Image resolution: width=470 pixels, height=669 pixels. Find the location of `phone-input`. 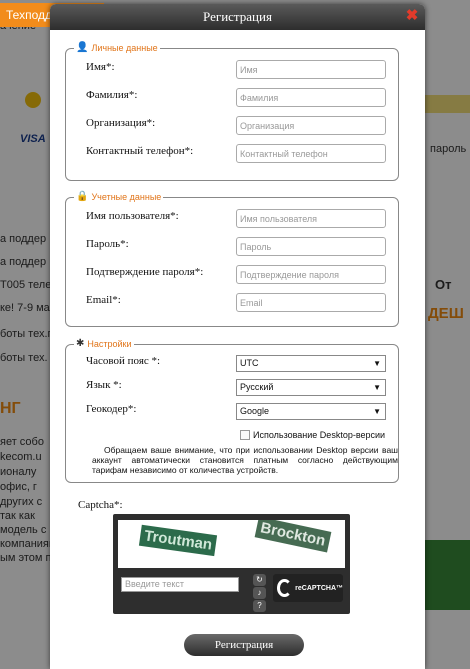

phone-input is located at coordinates (311, 153).